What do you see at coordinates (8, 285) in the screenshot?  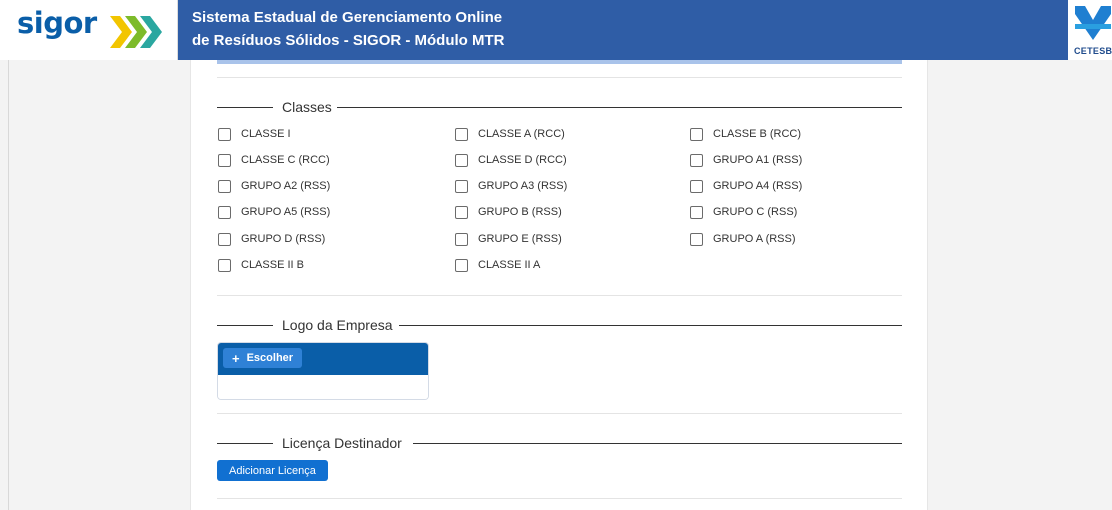 I see `left-divider` at bounding box center [8, 285].